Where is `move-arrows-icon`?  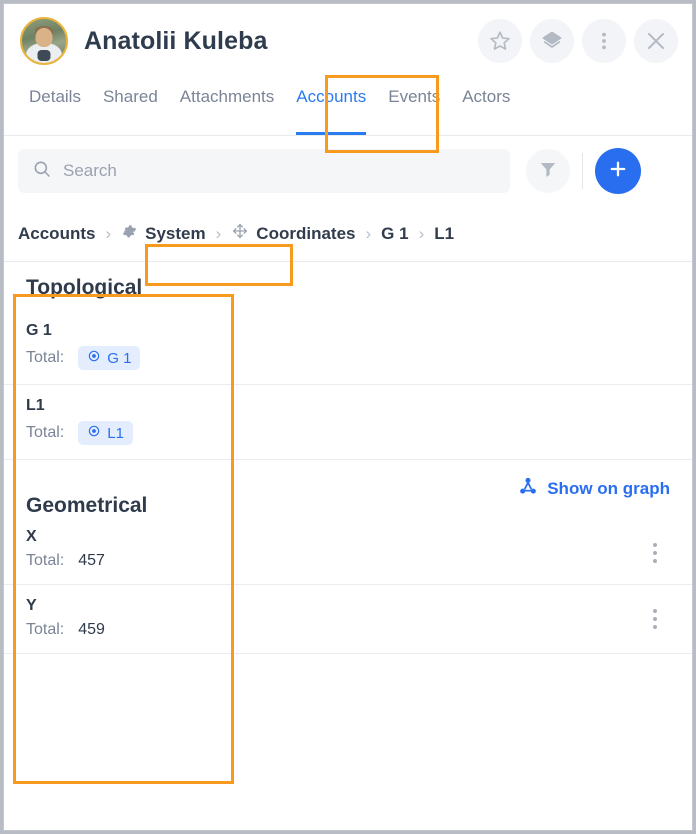
move-arrows-icon is located at coordinates (240, 233).